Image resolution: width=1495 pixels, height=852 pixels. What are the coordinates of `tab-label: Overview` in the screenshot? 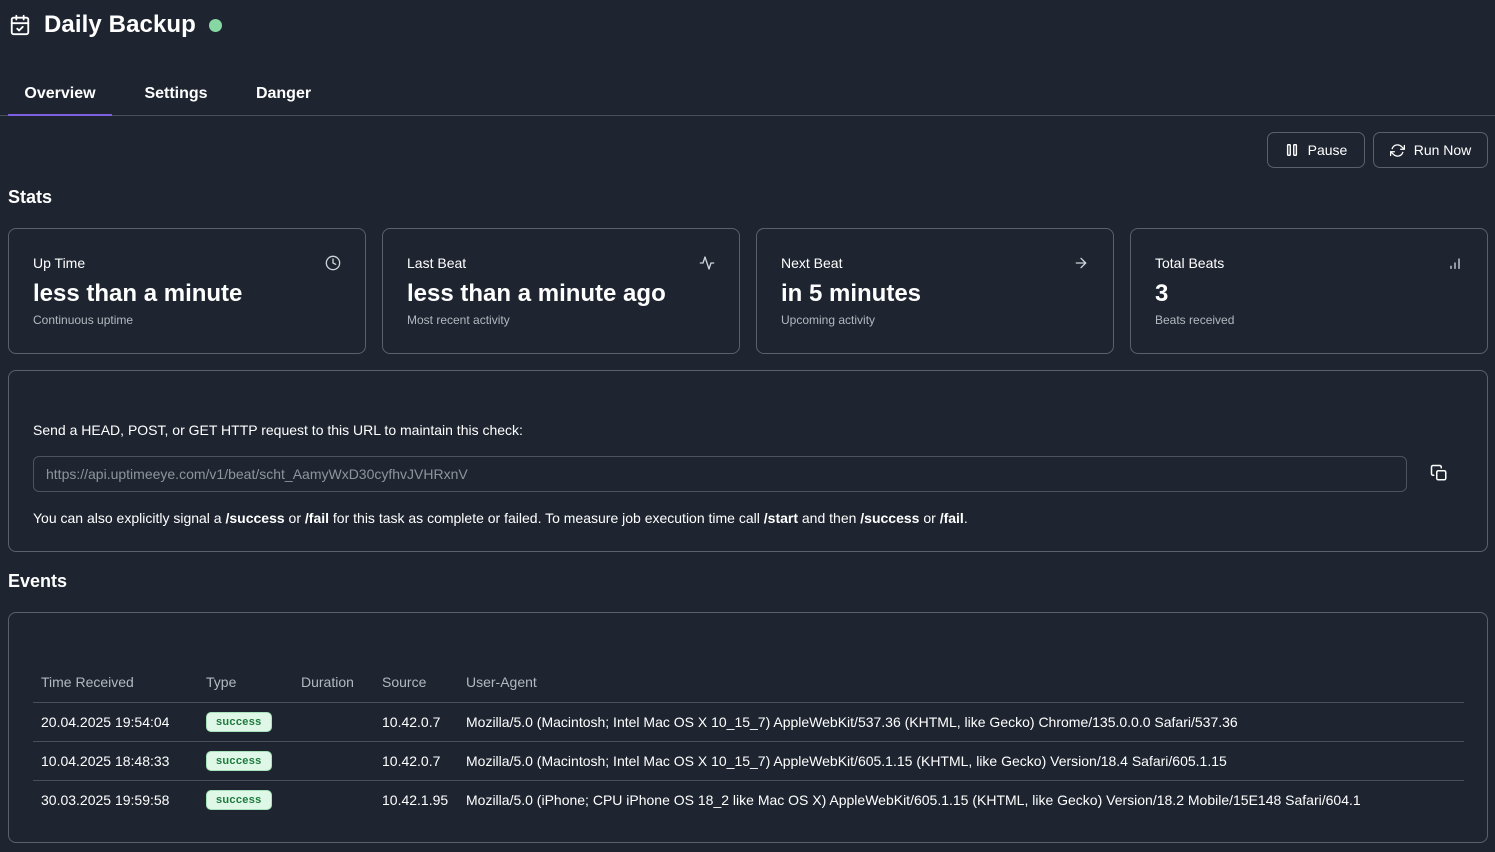 It's located at (60, 93).